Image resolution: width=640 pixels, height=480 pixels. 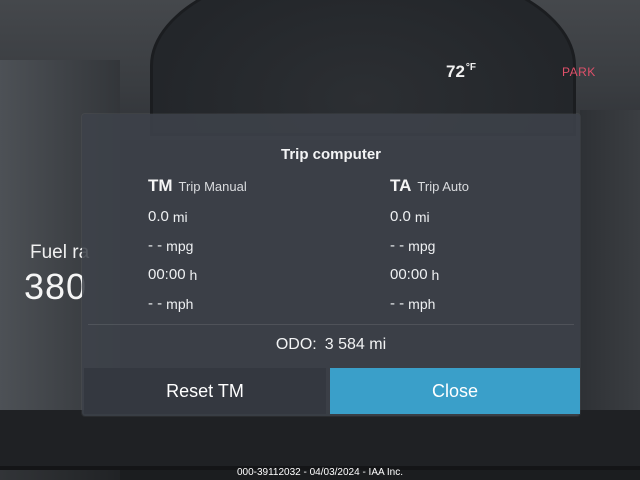 I want to click on trip-manual-time-value: 00:00, so click(x=167, y=274).